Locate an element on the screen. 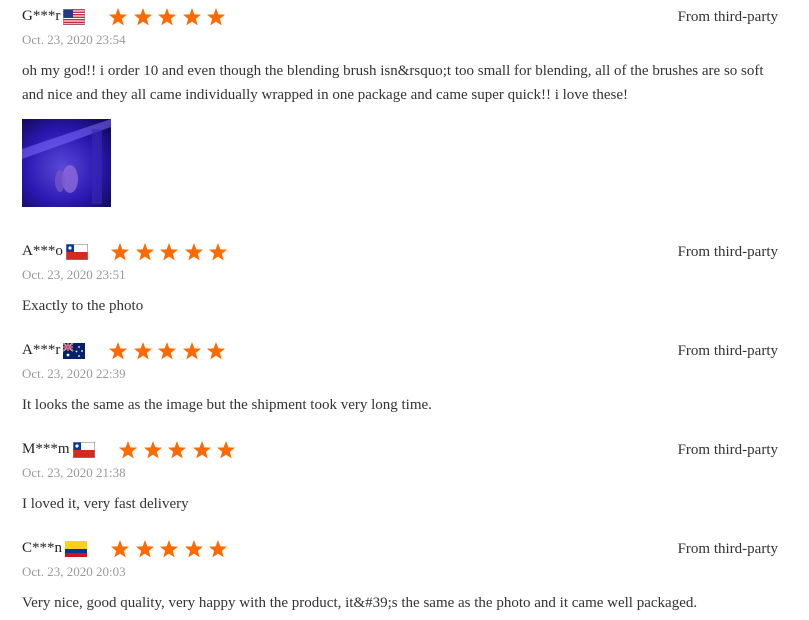 Image resolution: width=809 pixels, height=620 pixels. reviewer: C***n is located at coordinates (55, 548).